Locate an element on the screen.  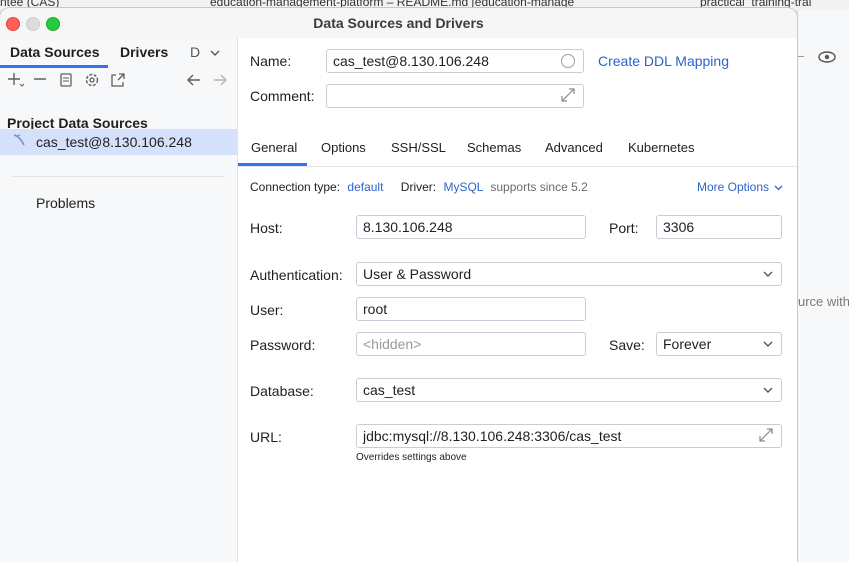
settings-icon is located at coordinates (92, 80).